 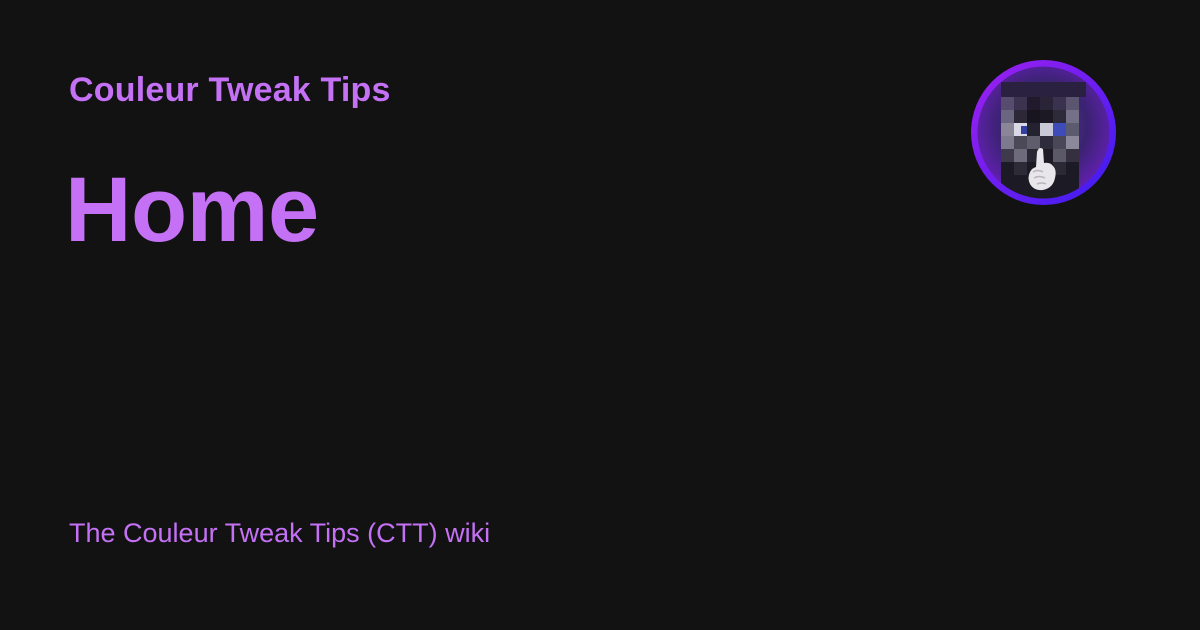 What do you see at coordinates (280, 533) in the screenshot?
I see `page-description: The Couleur Tweak Tips (CTT) wiki` at bounding box center [280, 533].